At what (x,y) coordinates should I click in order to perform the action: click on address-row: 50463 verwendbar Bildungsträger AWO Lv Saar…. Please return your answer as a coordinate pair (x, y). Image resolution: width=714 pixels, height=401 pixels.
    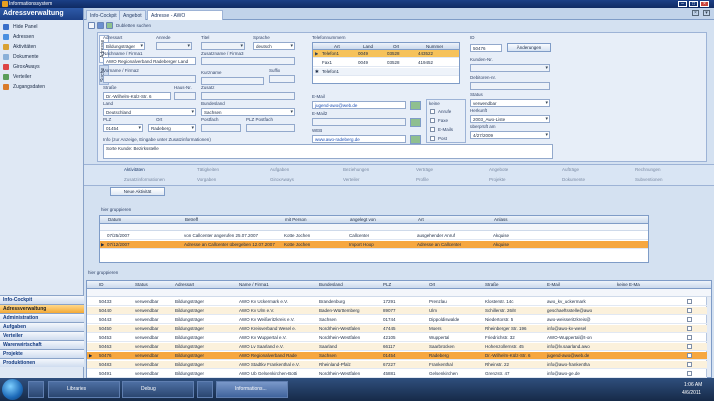
    Looking at the image, I should click on (397, 347).